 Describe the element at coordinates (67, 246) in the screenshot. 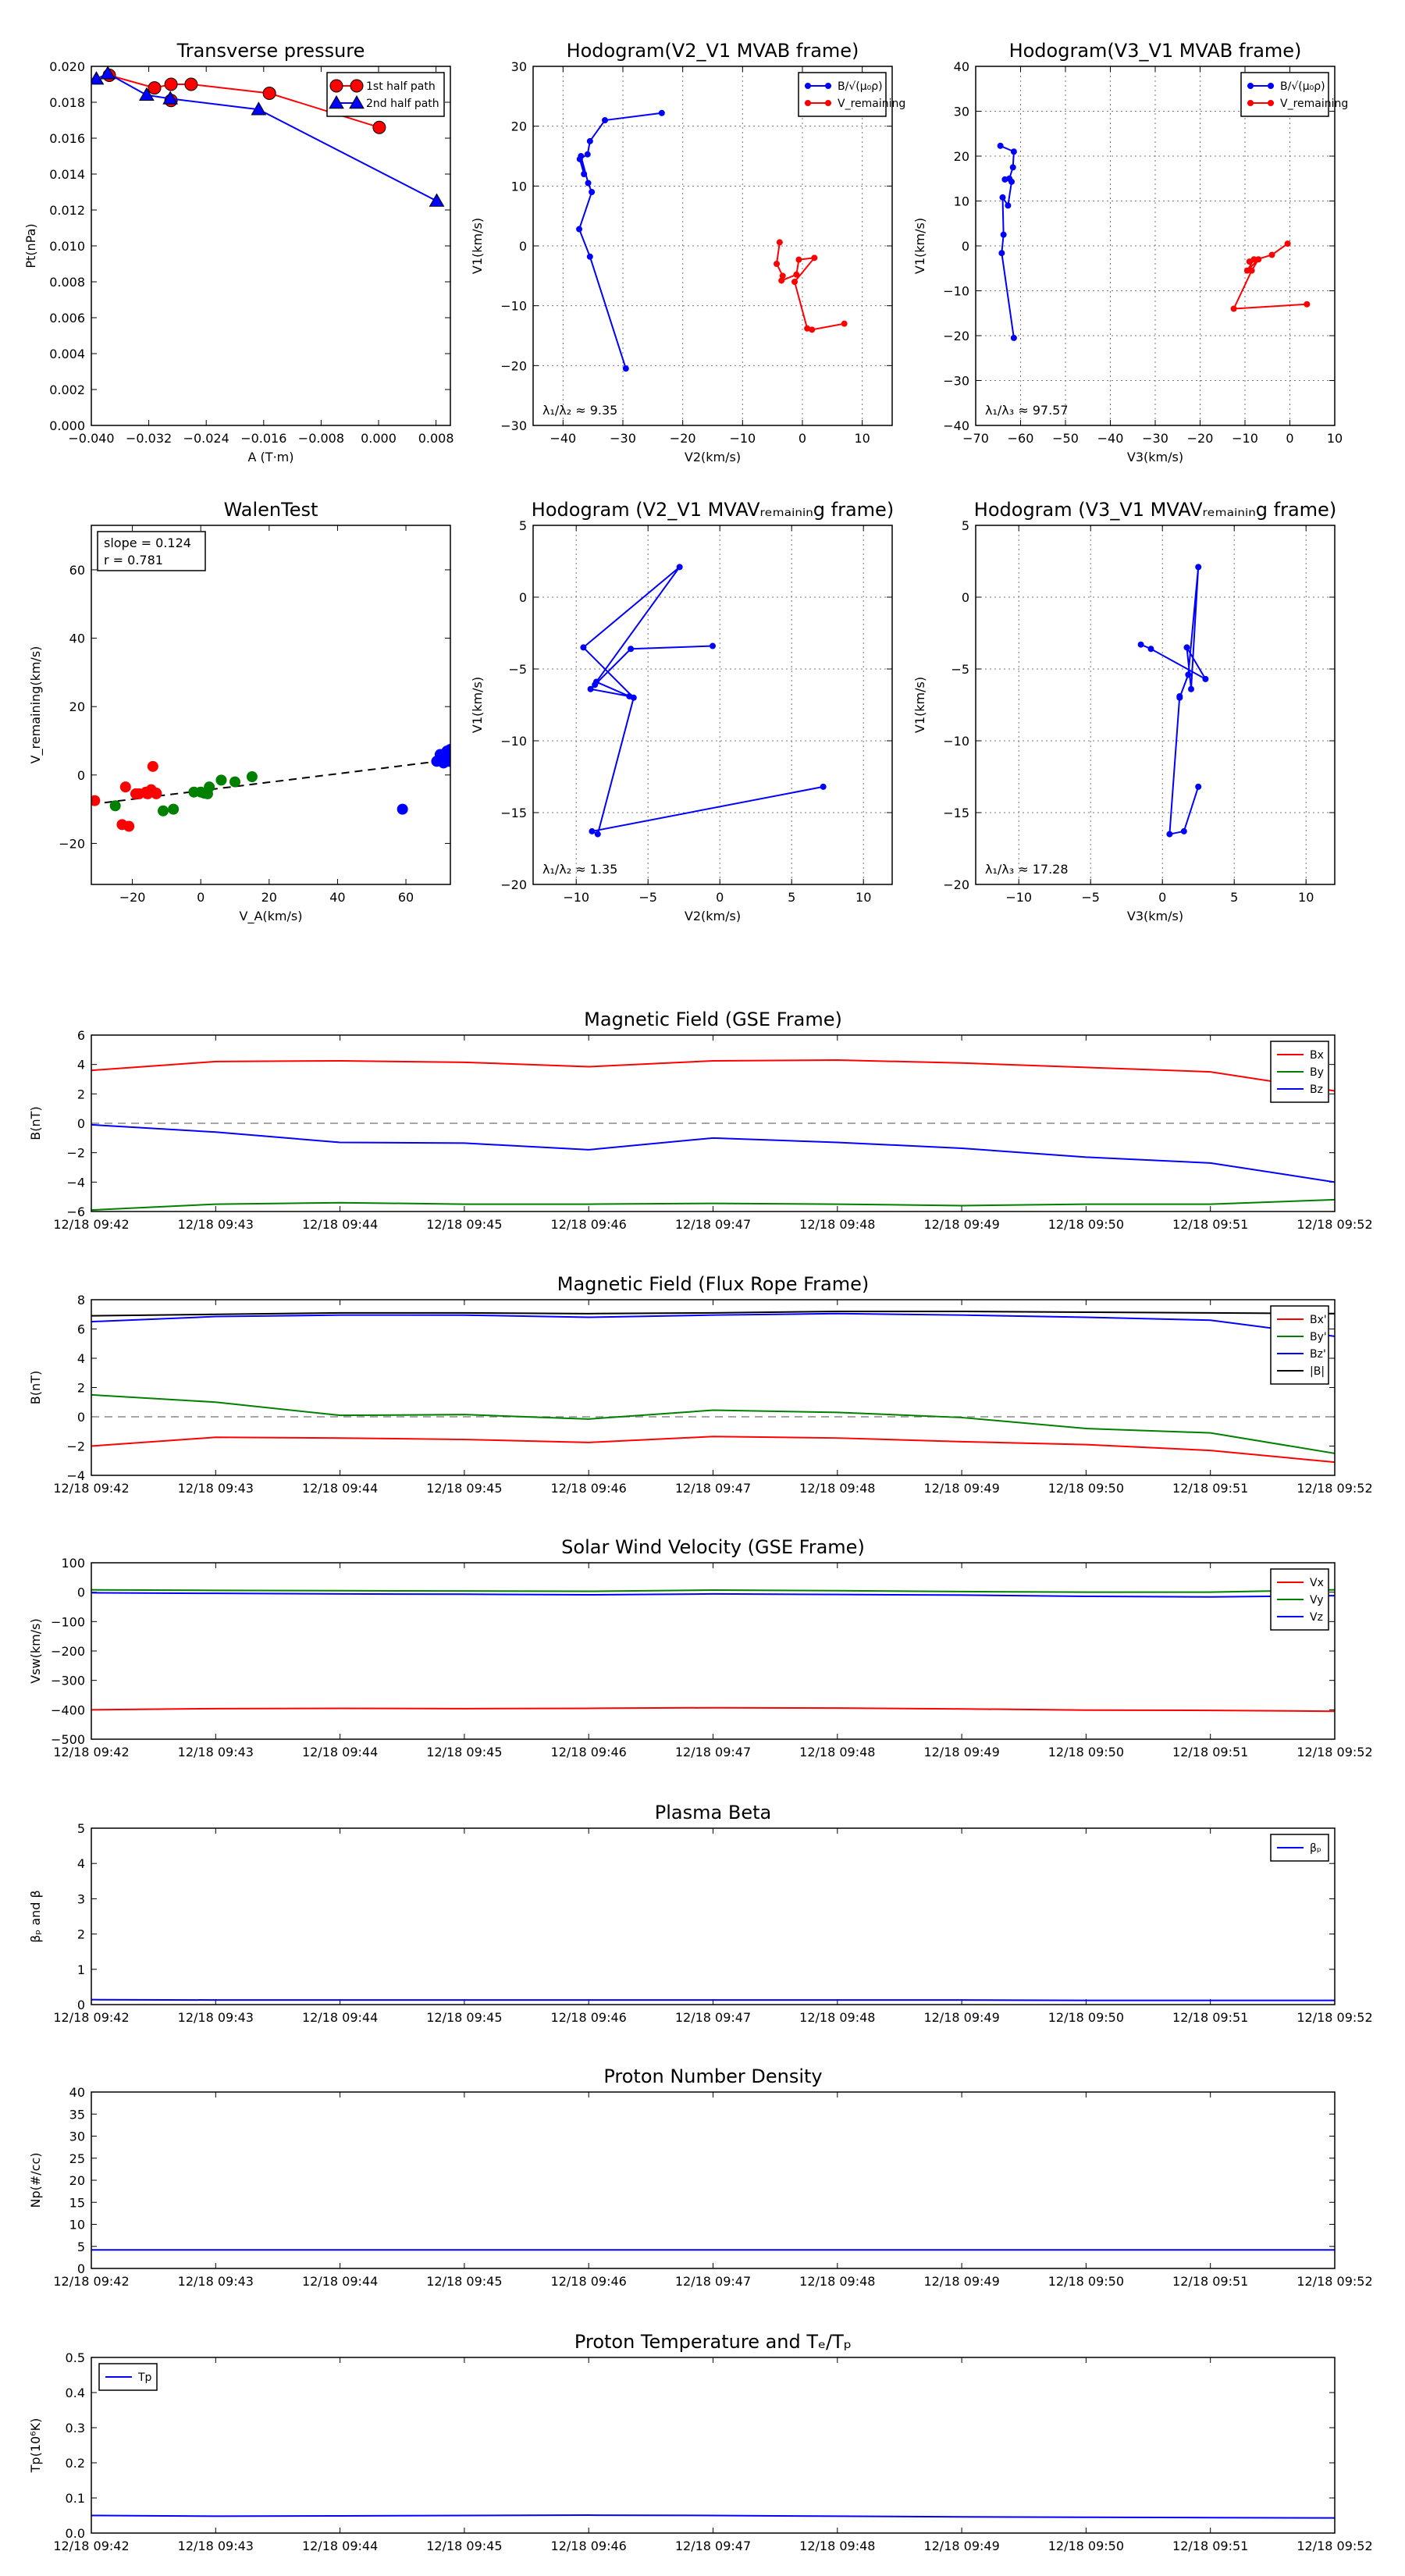

I see `y-tick-label: 0.010` at that location.